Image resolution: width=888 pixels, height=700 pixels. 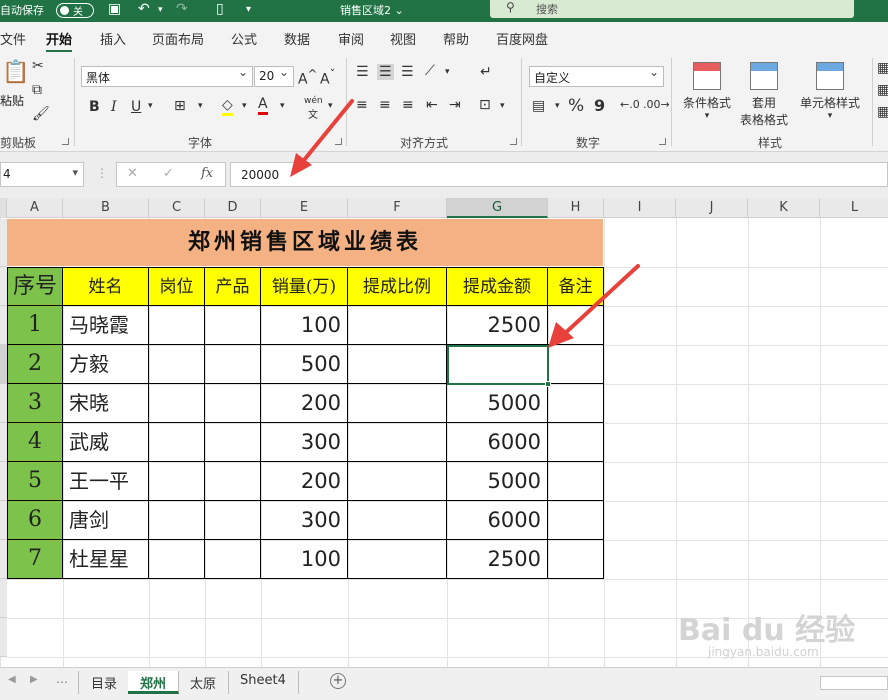 I want to click on name-box: 4, so click(x=42, y=174).